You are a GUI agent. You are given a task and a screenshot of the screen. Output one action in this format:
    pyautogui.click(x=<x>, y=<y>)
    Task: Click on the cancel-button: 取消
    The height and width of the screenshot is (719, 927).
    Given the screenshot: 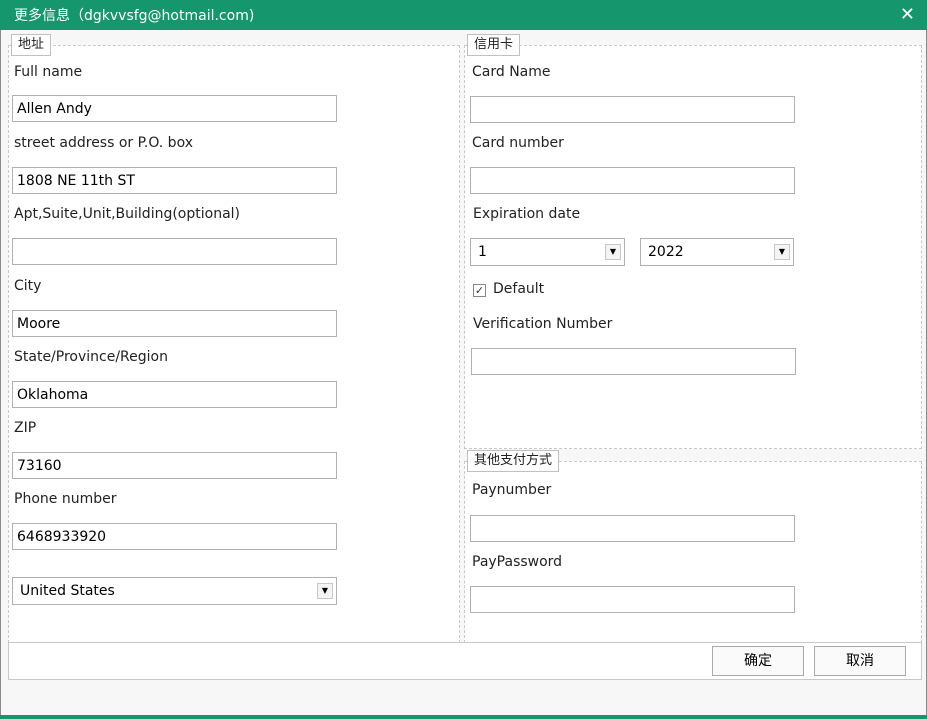 What is the action you would take?
    pyautogui.click(x=860, y=661)
    